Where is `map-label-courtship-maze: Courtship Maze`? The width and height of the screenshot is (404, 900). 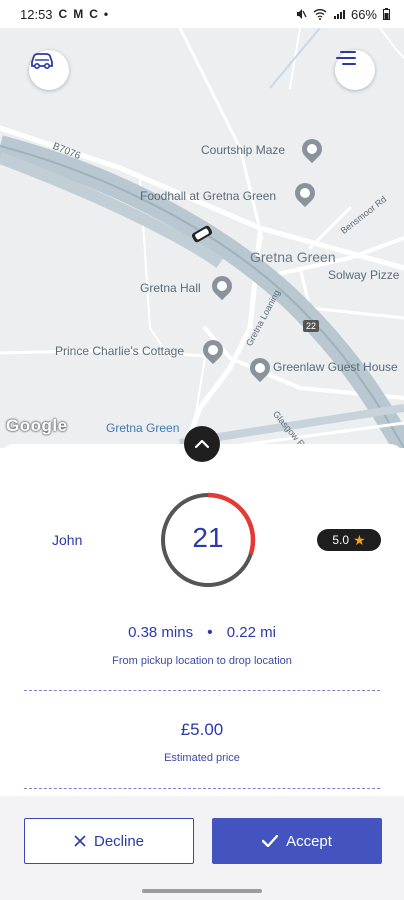 map-label-courtship-maze: Courtship Maze is located at coordinates (243, 150).